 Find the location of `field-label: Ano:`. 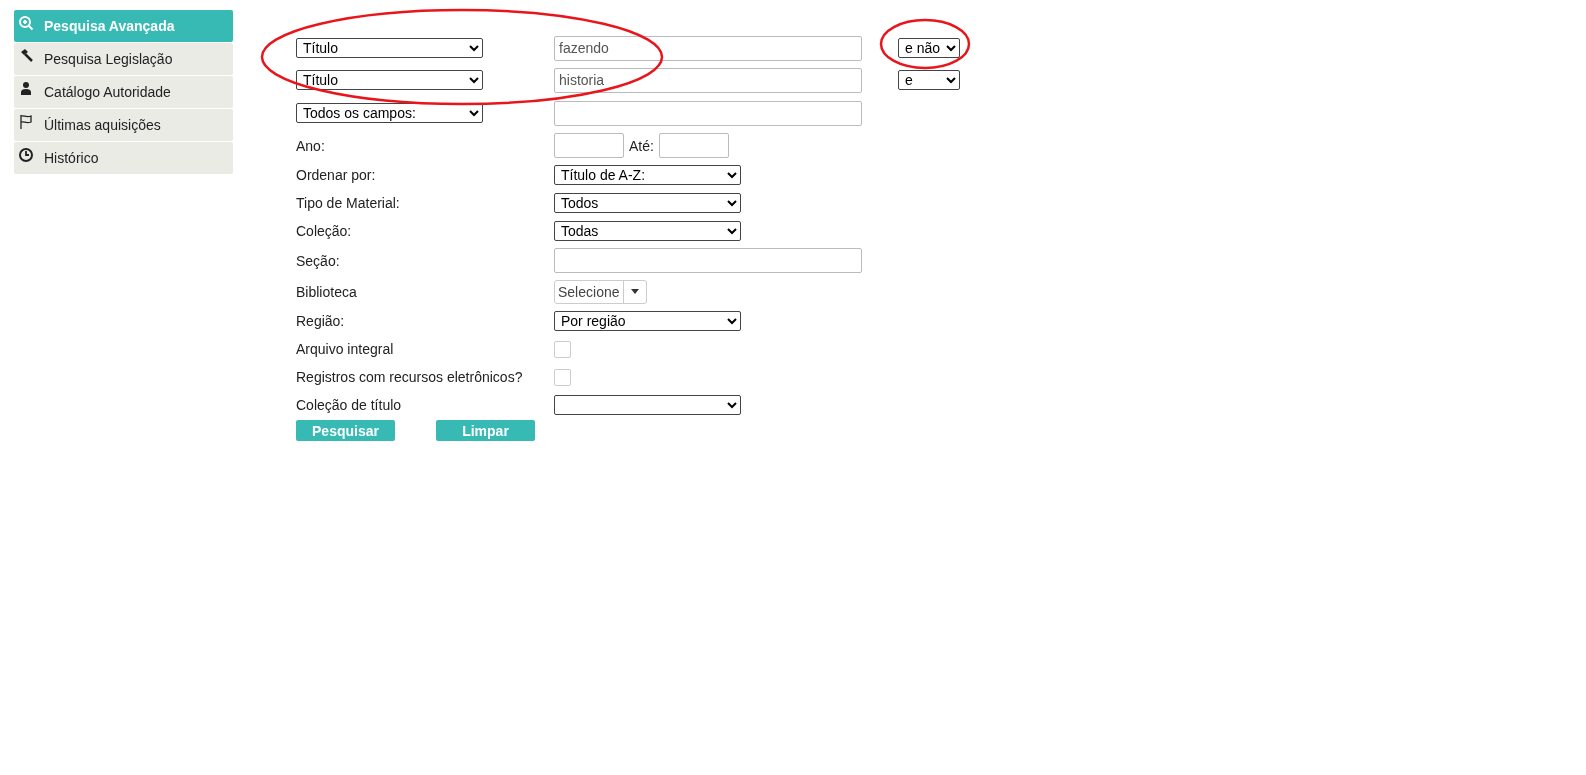

field-label: Ano: is located at coordinates (310, 145).